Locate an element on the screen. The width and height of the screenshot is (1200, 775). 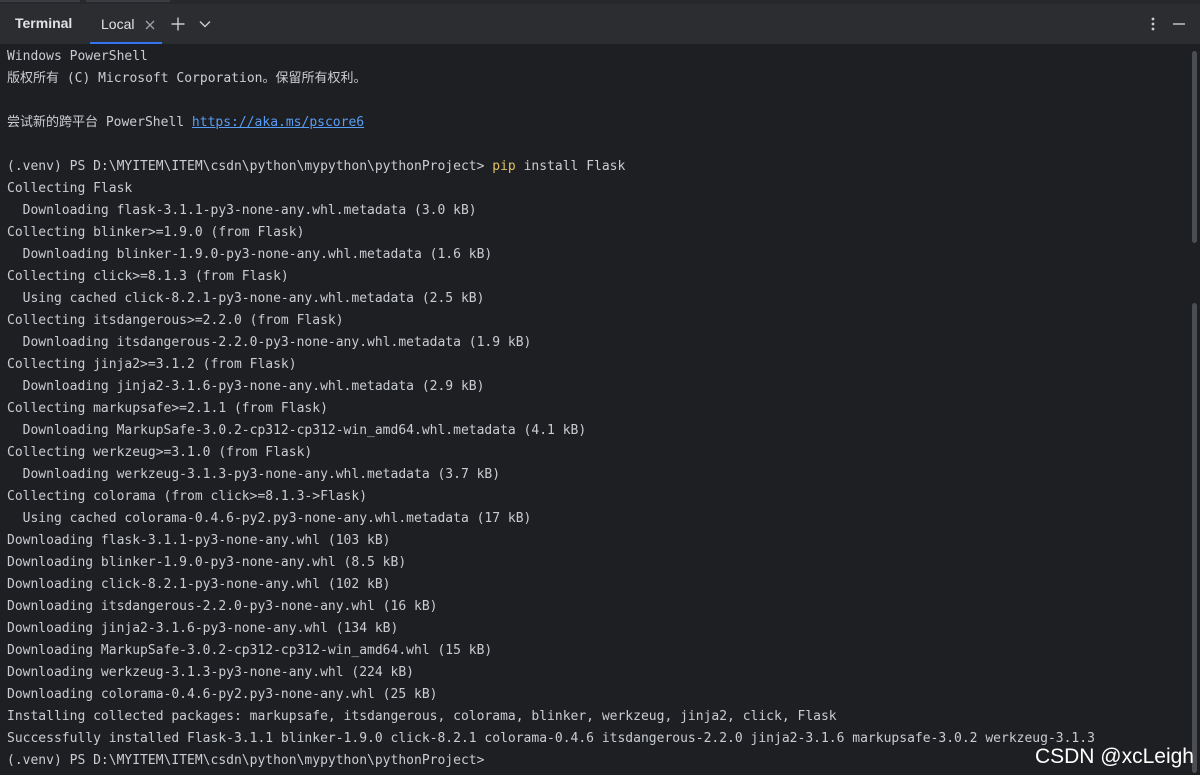
output-line: Collecting click>=8.1.3 (from Flask) is located at coordinates (148, 276).